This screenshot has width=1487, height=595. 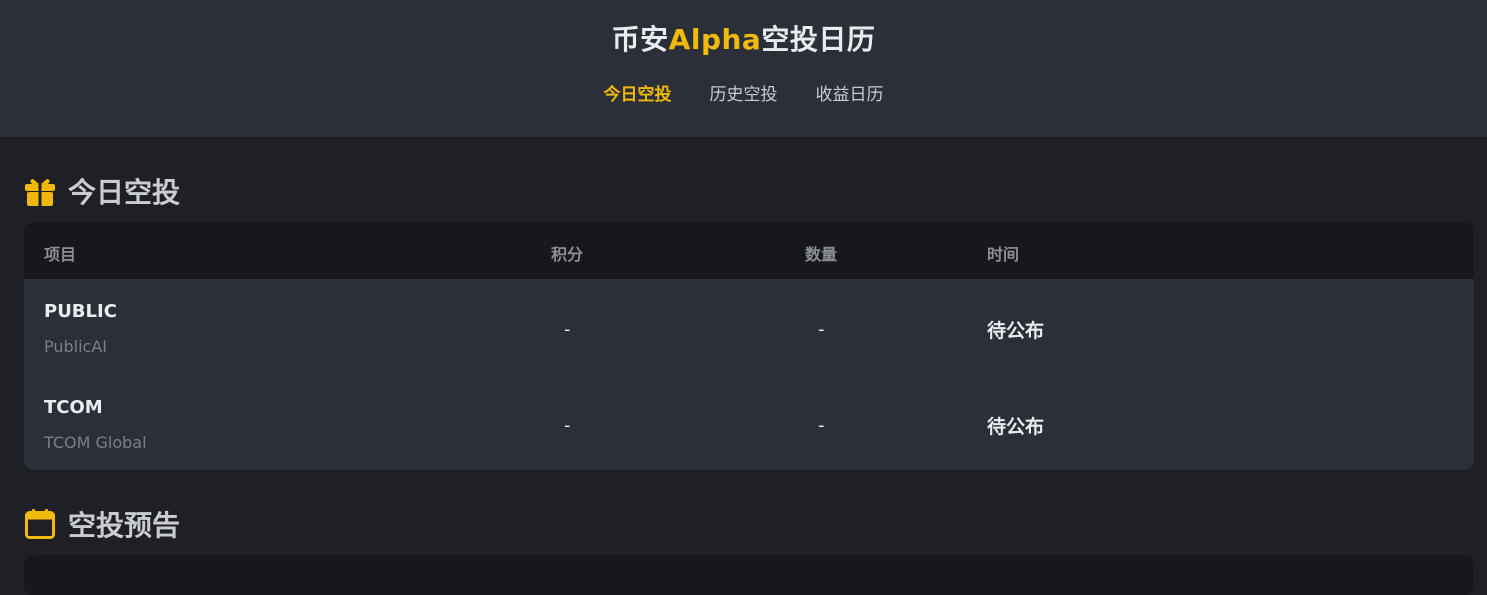 What do you see at coordinates (821, 254) in the screenshot?
I see `col-amount: 数量` at bounding box center [821, 254].